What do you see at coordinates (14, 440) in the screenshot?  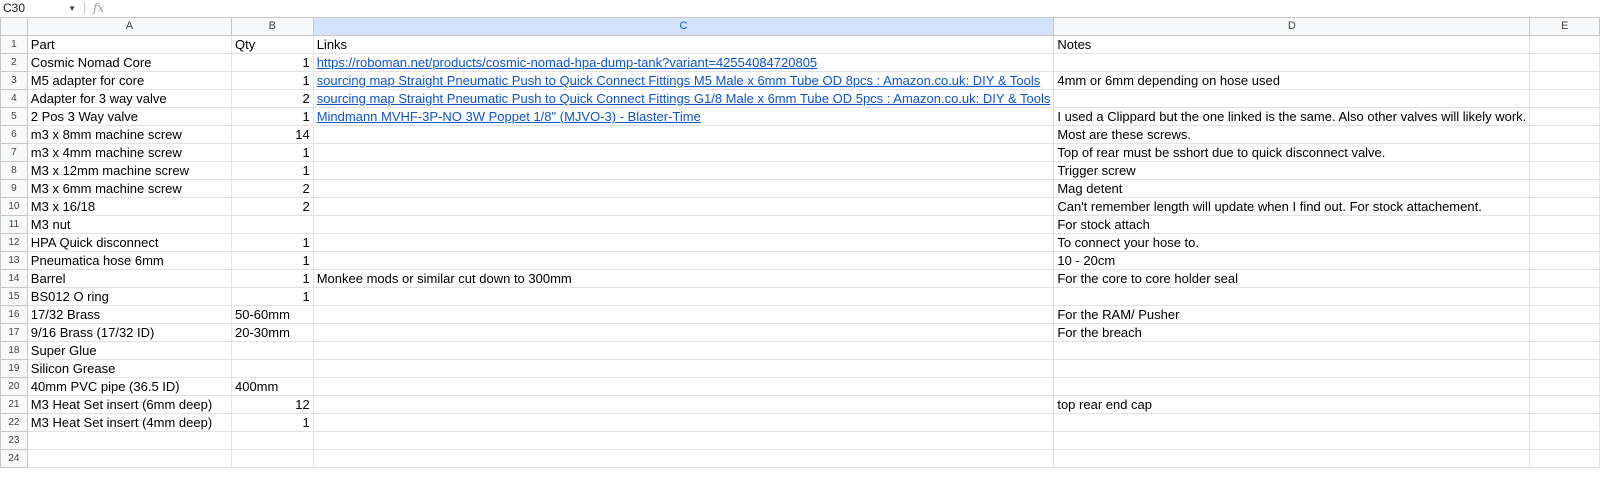 I see `row-header: 23` at bounding box center [14, 440].